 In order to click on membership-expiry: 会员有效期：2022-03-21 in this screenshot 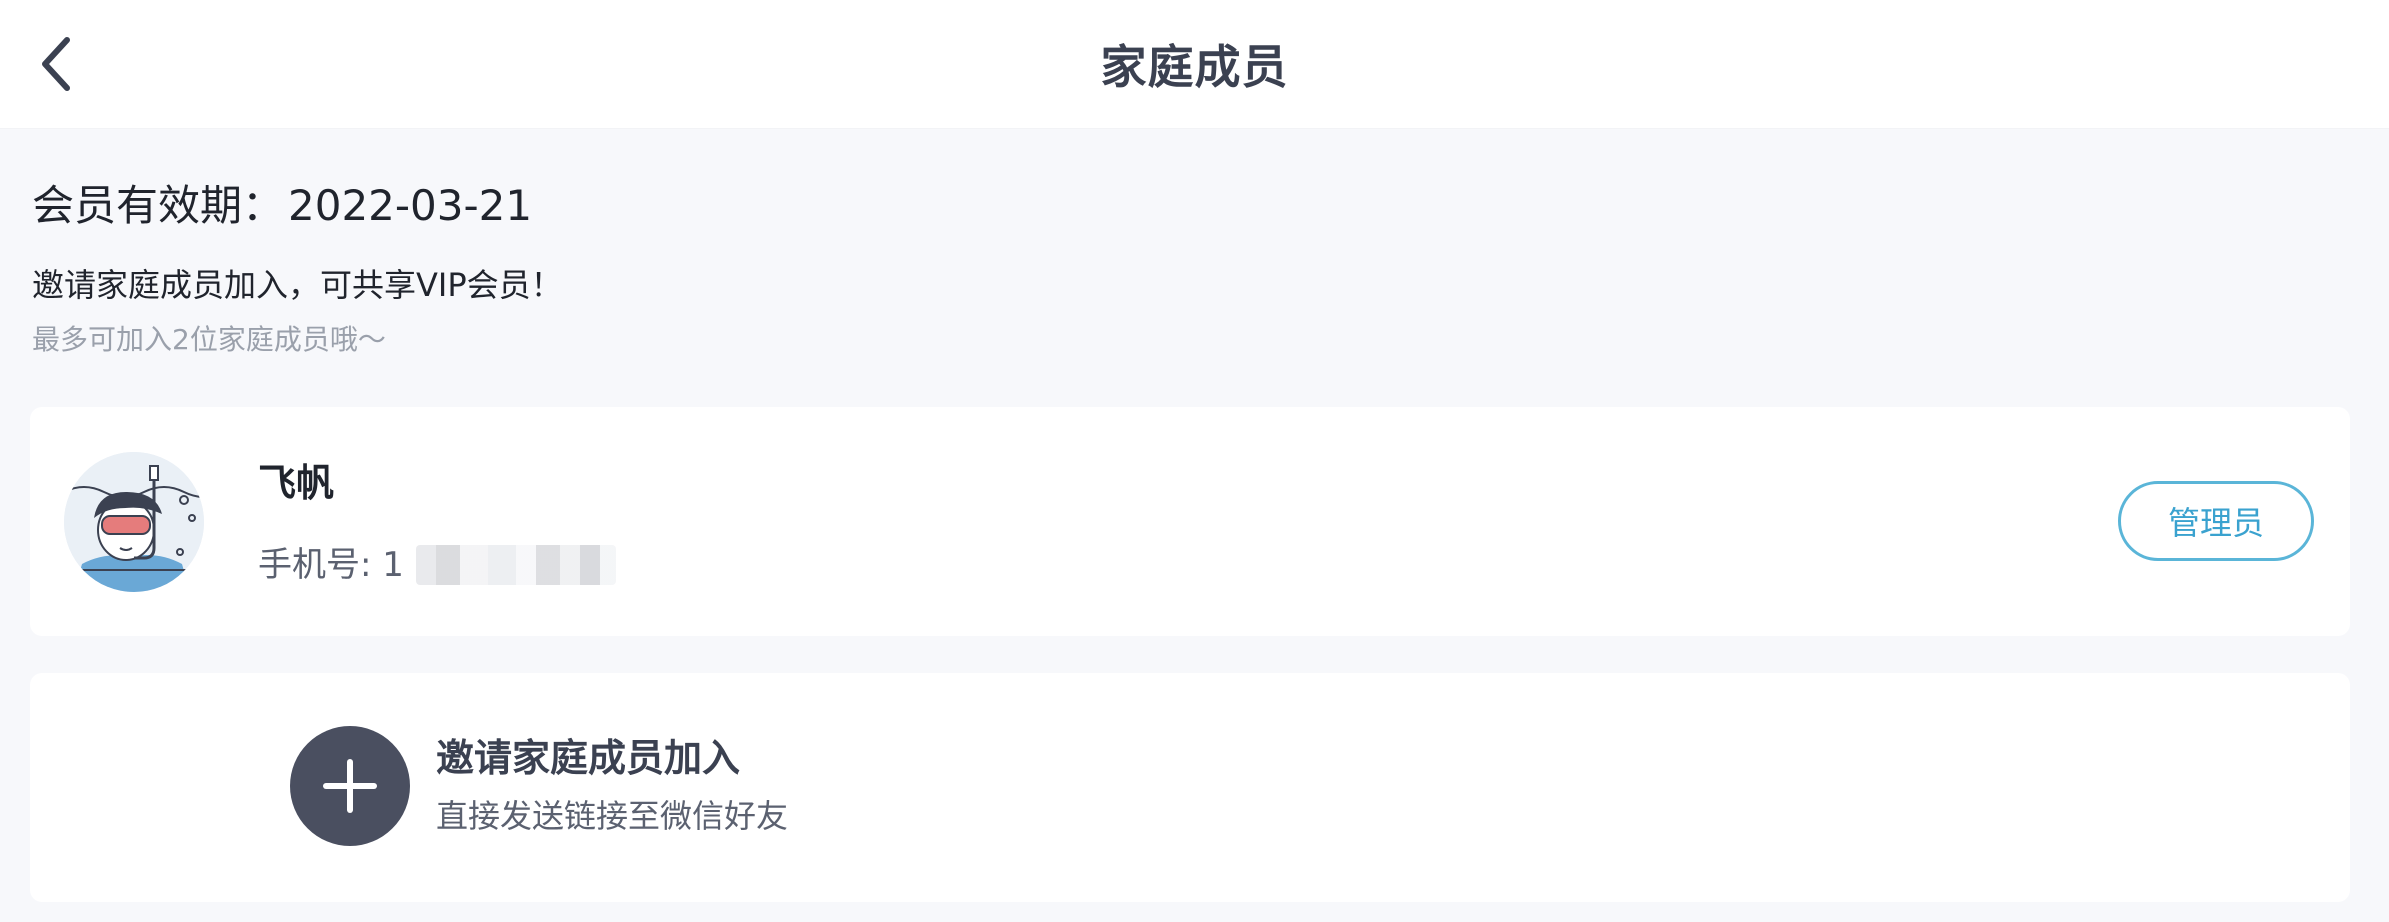, I will do `click(282, 206)`.